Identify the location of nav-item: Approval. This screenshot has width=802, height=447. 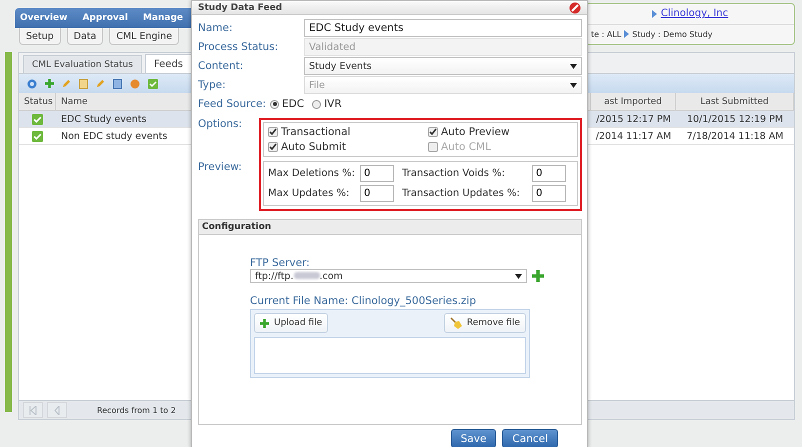
(105, 18).